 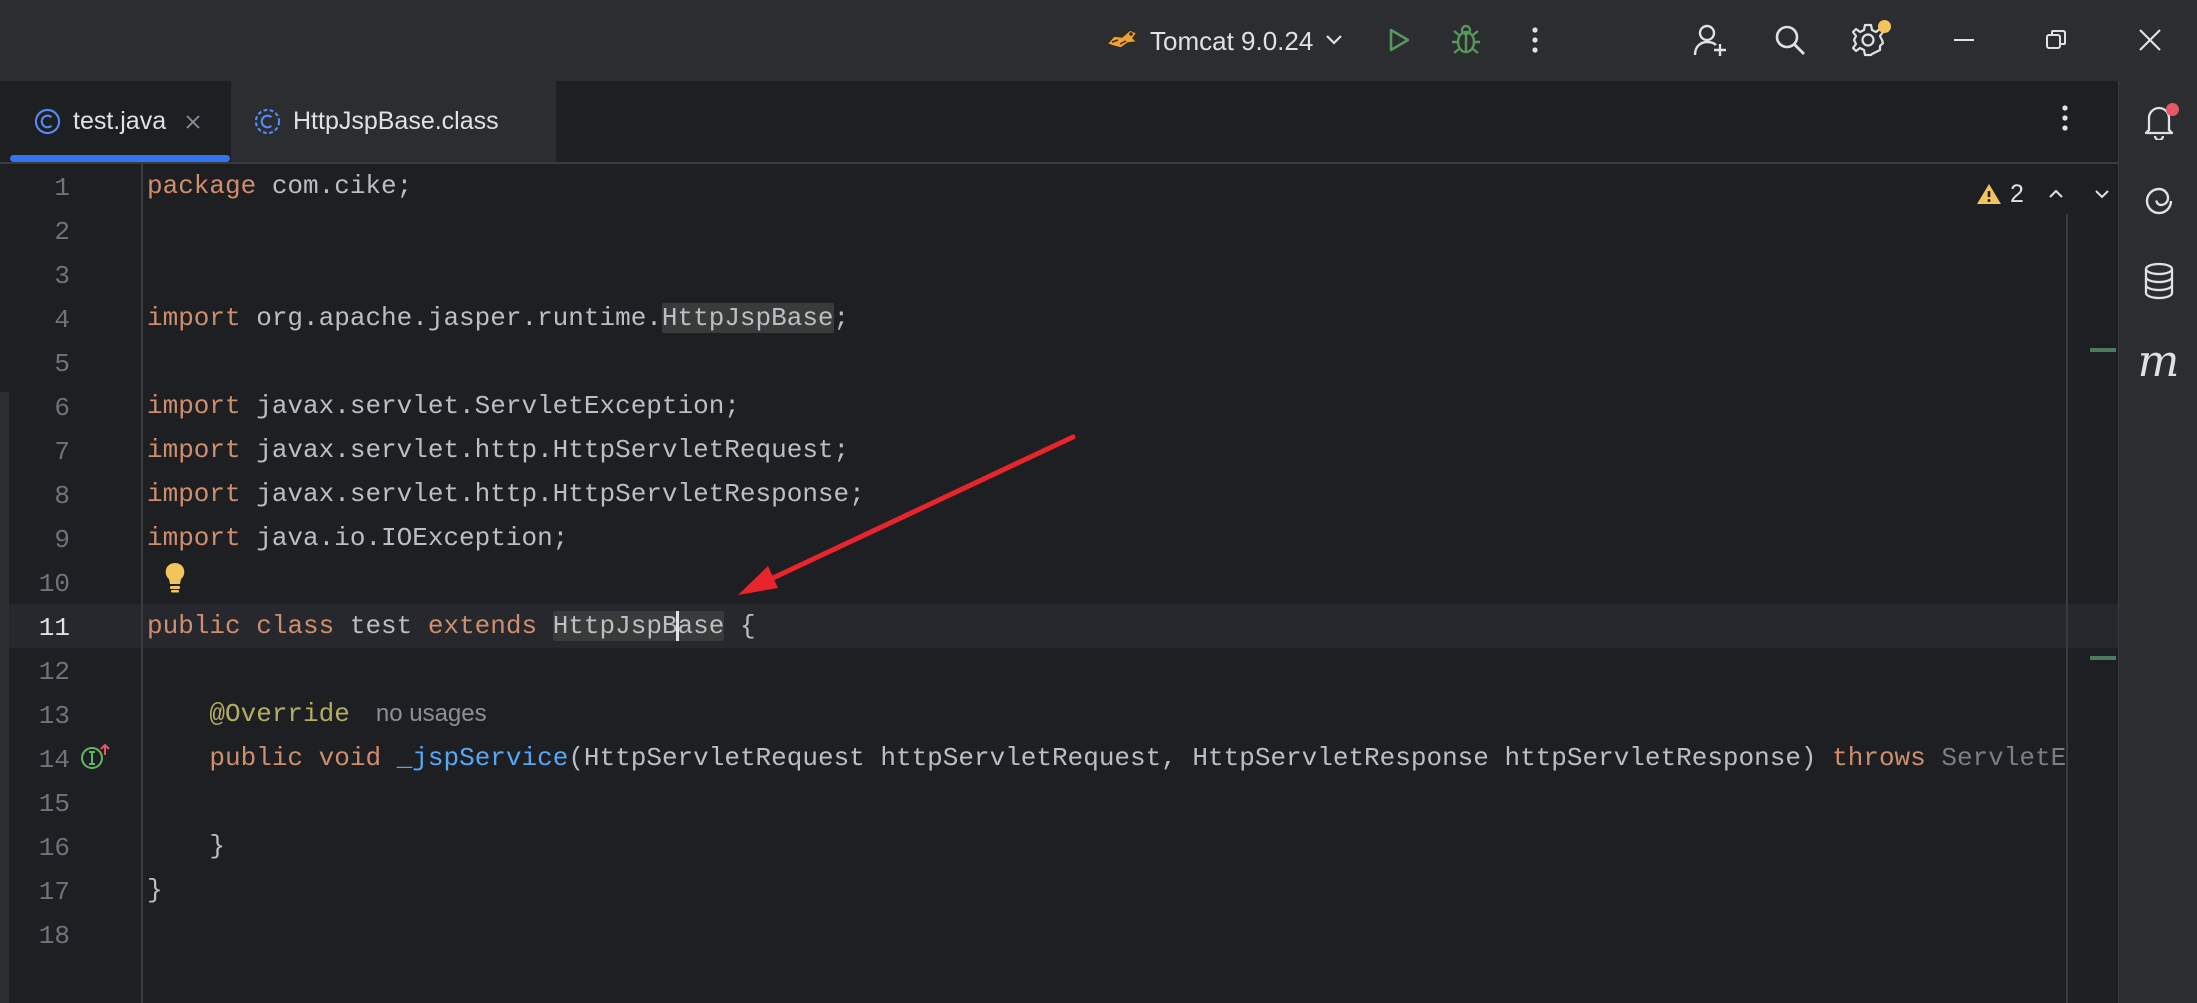 I want to click on settings-button, so click(x=1869, y=40).